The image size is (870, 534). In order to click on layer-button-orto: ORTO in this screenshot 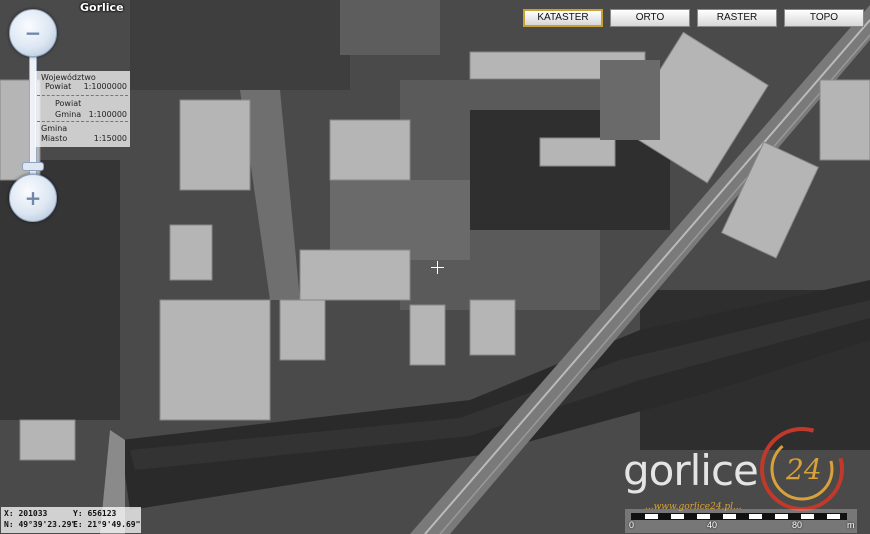, I will do `click(650, 18)`.